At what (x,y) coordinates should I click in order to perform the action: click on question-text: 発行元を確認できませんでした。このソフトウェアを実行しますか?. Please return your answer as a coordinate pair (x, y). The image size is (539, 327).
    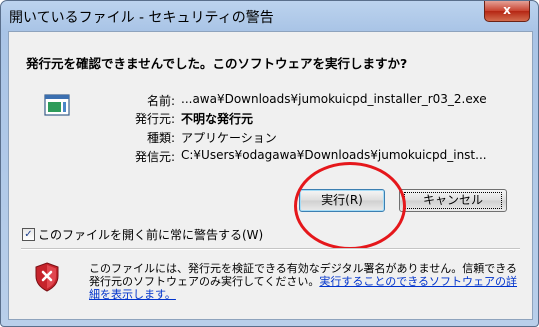
    Looking at the image, I should click on (217, 63).